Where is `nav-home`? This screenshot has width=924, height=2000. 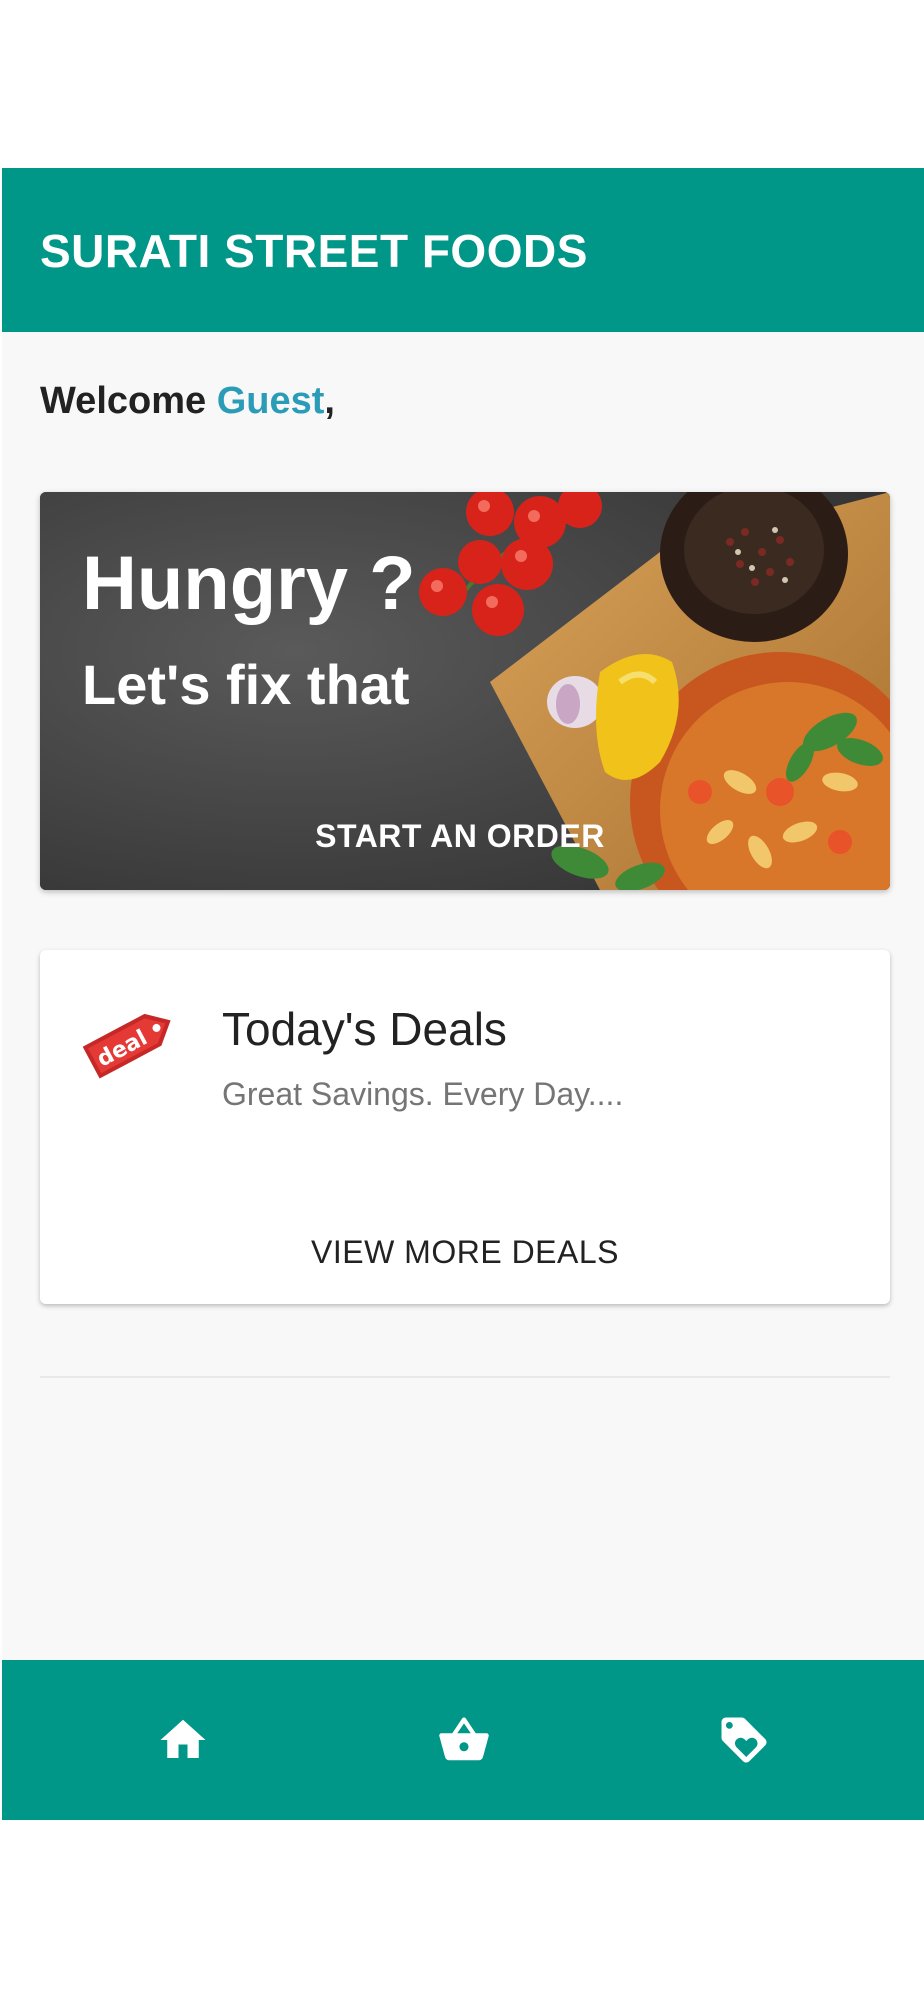
nav-home is located at coordinates (182, 1740).